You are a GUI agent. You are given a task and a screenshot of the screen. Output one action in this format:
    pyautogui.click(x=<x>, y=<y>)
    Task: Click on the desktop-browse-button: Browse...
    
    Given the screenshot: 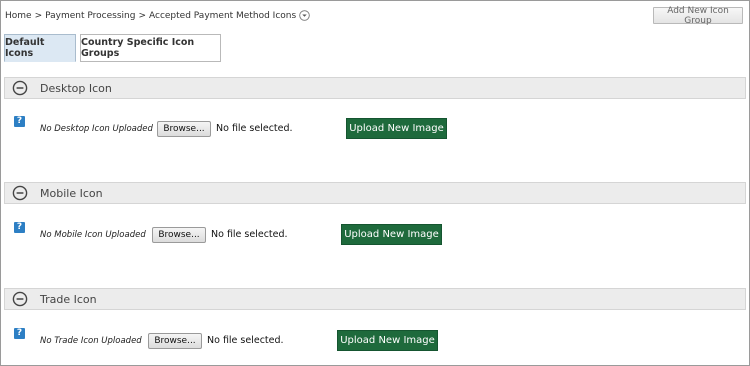 What is the action you would take?
    pyautogui.click(x=184, y=129)
    